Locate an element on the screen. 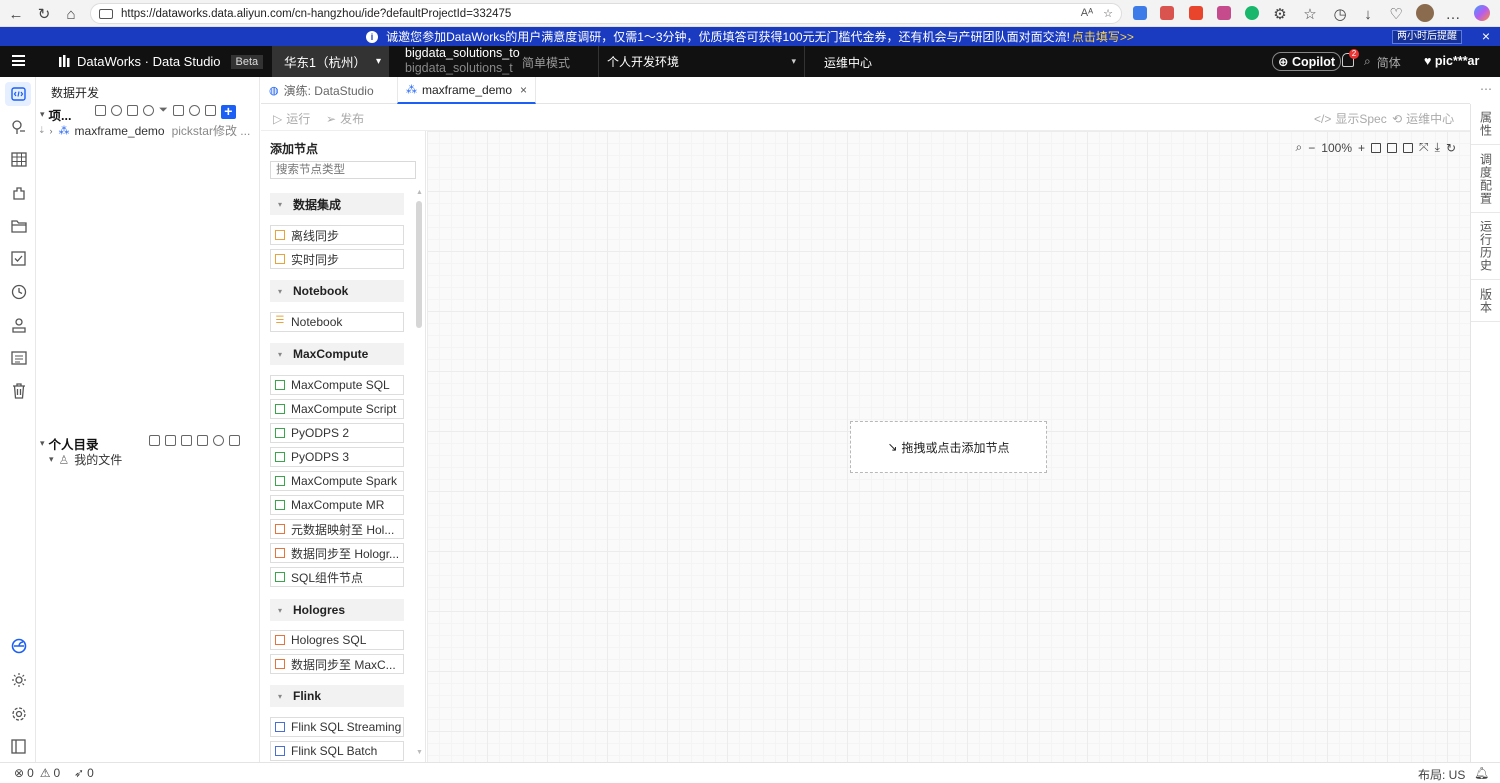  heart-icon: ♡ is located at coordinates (1396, 14).